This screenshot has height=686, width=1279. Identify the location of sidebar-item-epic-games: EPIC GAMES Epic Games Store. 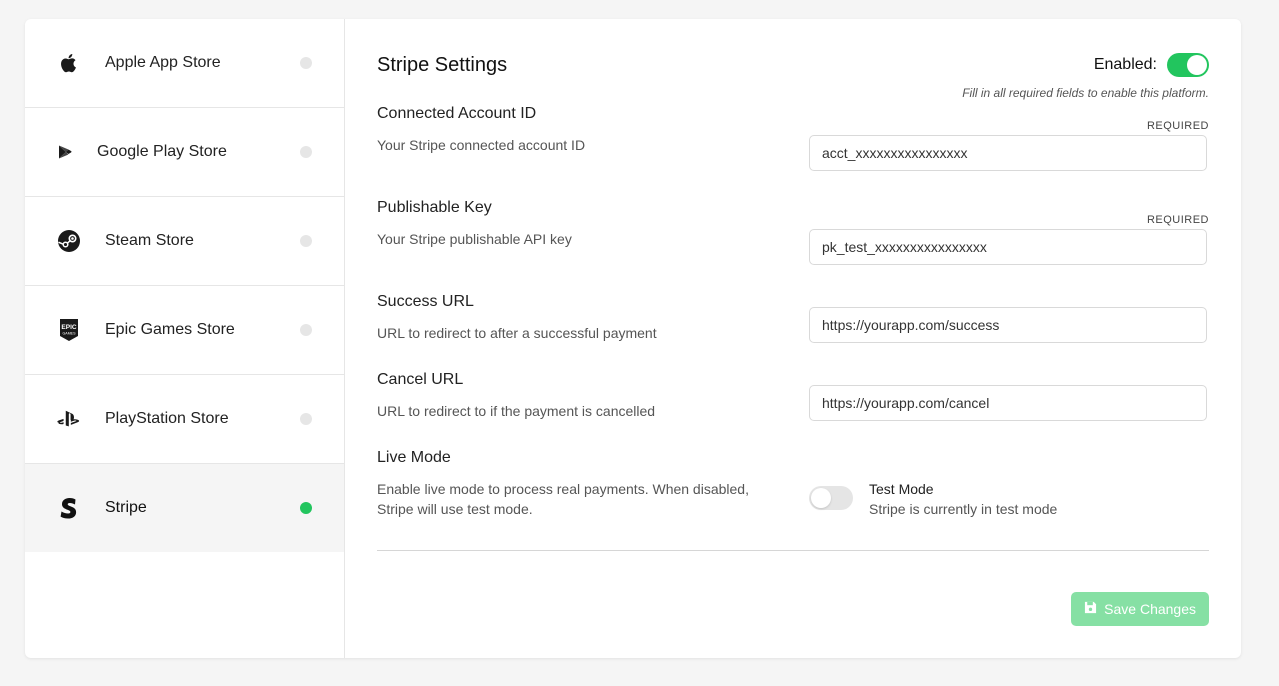
(184, 330).